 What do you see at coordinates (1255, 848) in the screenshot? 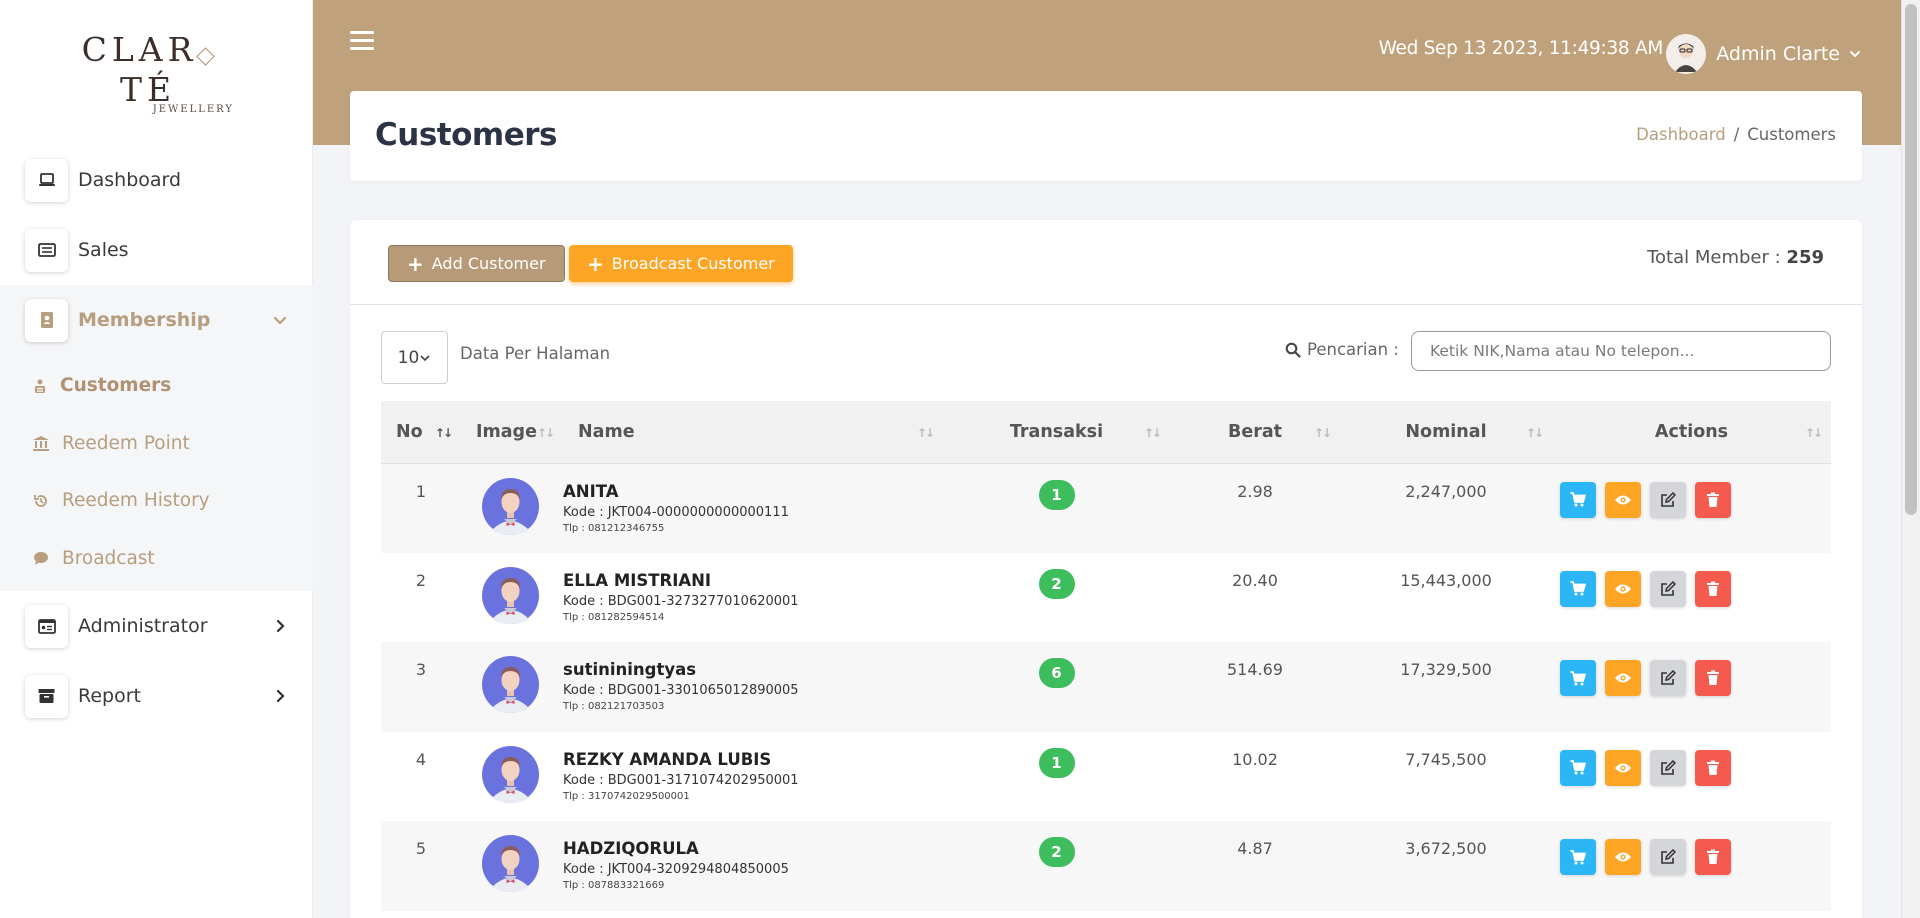
I see `cell-berat: 4.87` at bounding box center [1255, 848].